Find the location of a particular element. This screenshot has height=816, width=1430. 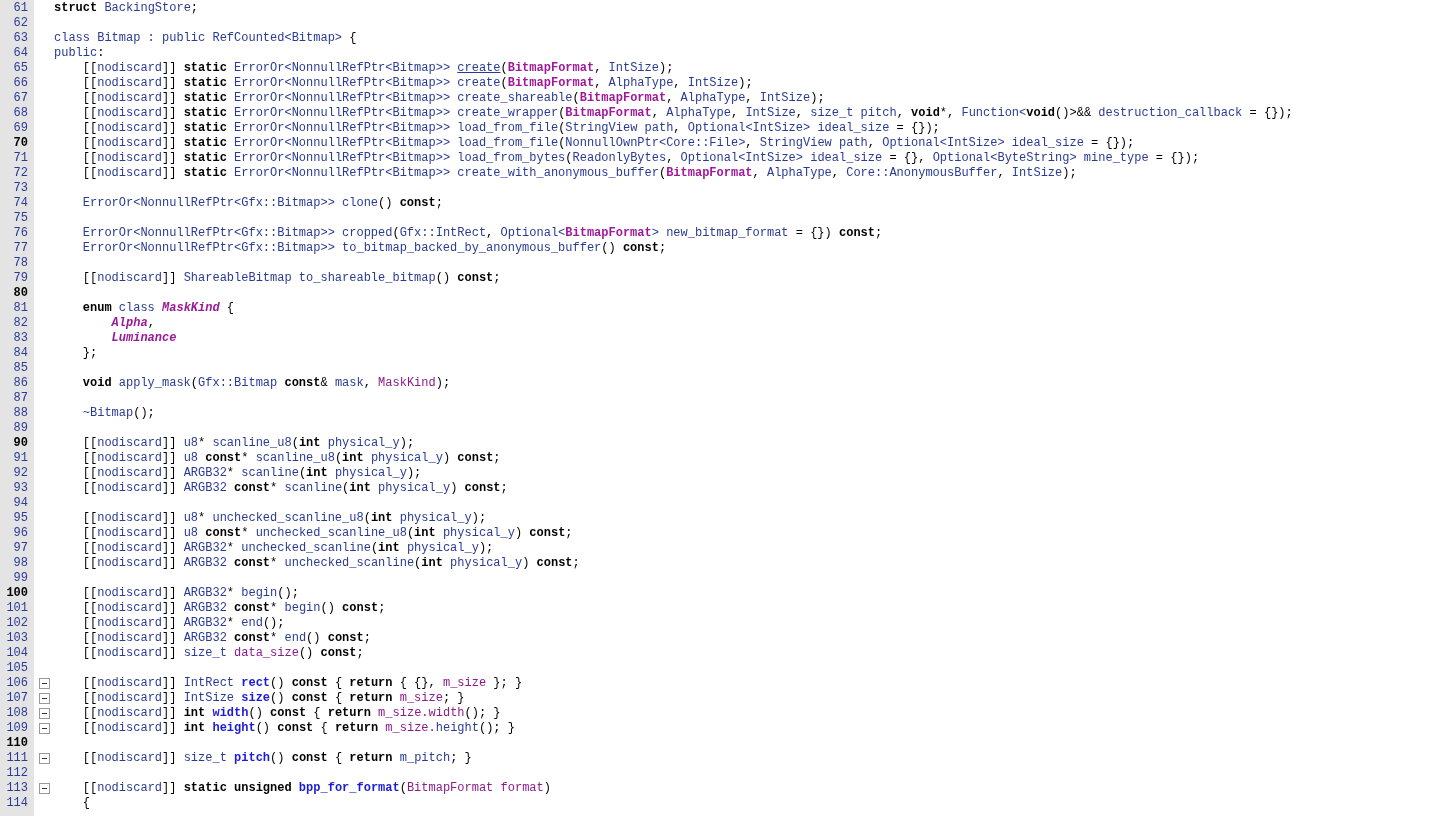

line-number: 107 is located at coordinates (17, 698).